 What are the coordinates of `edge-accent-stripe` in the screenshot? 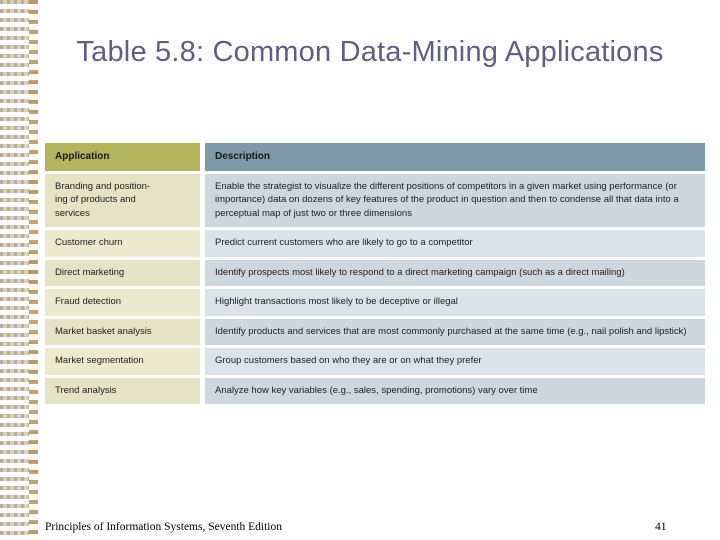 It's located at (33, 270).